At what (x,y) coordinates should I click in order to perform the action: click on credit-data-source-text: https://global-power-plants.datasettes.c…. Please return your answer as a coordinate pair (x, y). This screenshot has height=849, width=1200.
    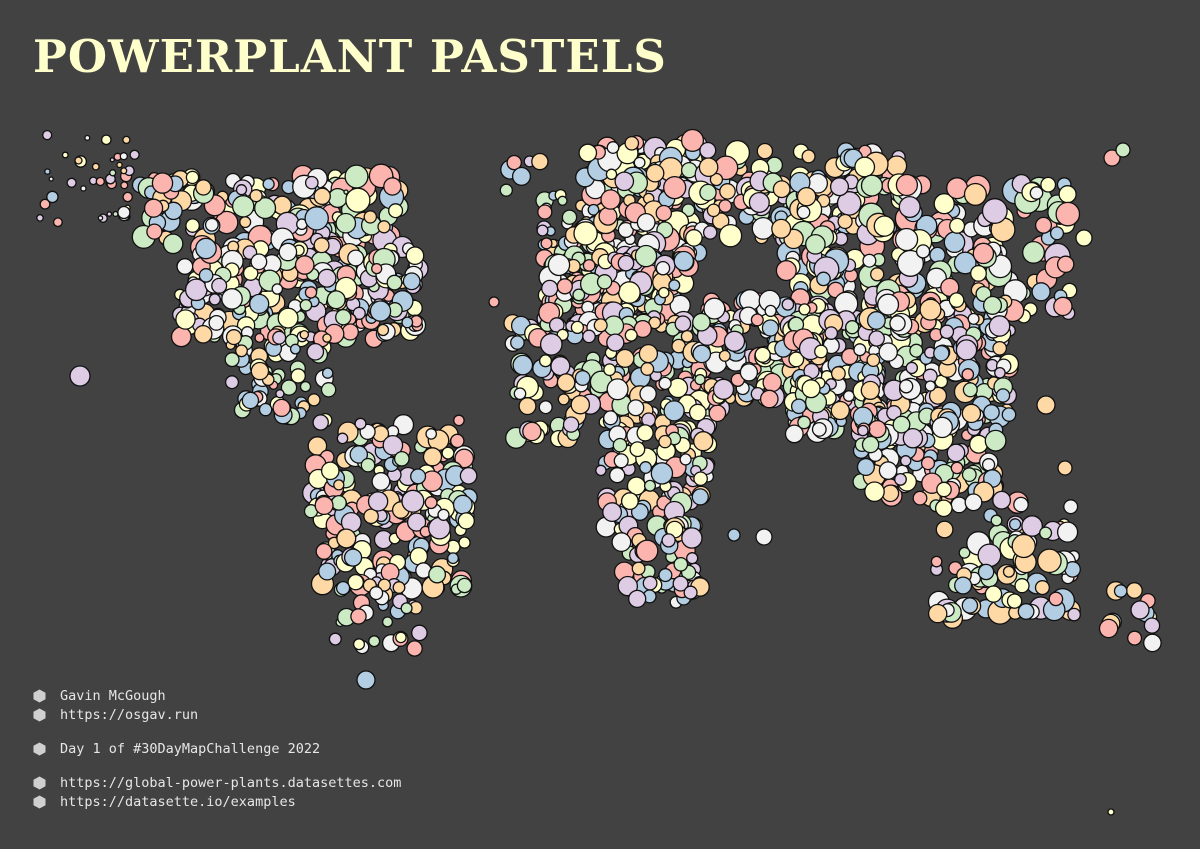
    Looking at the image, I should click on (230, 783).